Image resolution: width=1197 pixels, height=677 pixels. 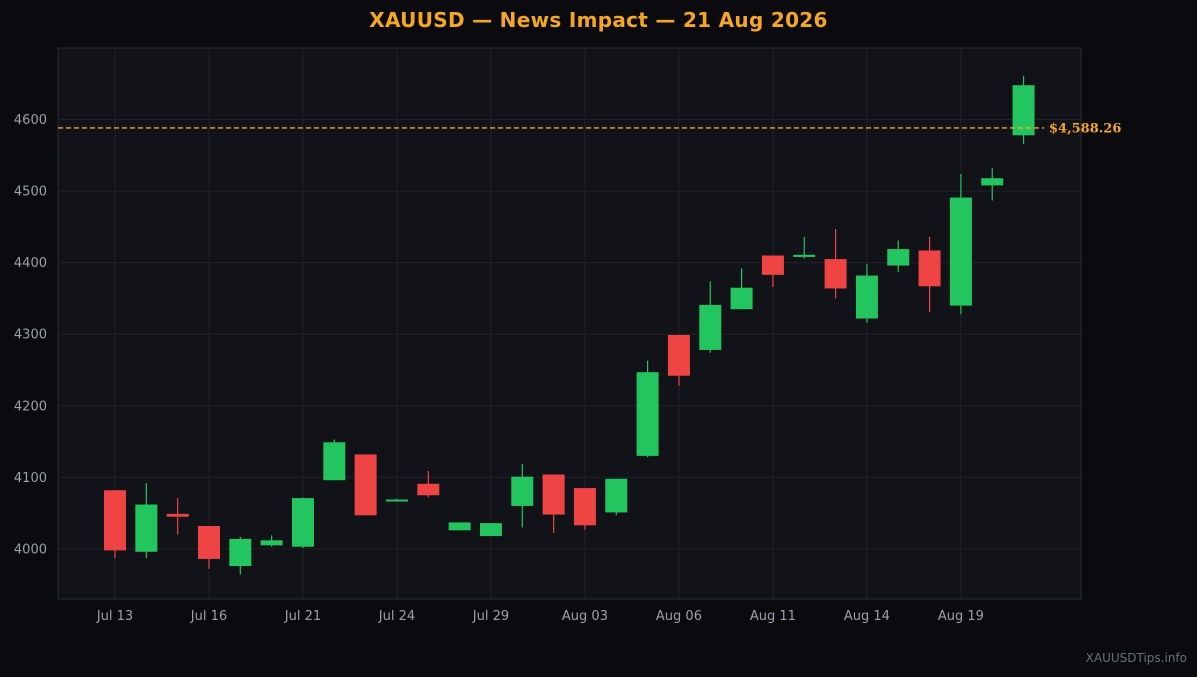 I want to click on x-tick-label: Jul 13, so click(x=114, y=616).